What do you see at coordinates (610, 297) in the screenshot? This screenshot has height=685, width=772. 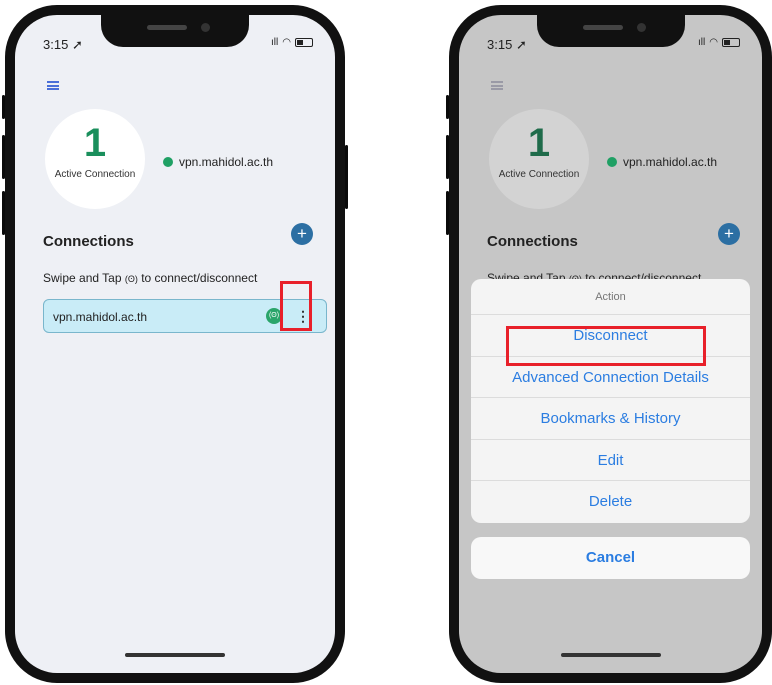 I see `action-sheet-title: Action` at bounding box center [610, 297].